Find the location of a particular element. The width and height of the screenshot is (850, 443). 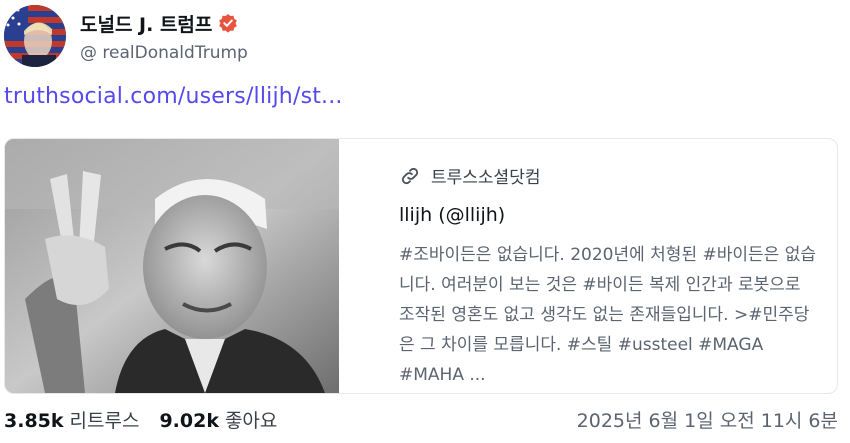

likes-stat: 9.02k 좋아요 is located at coordinates (218, 419).